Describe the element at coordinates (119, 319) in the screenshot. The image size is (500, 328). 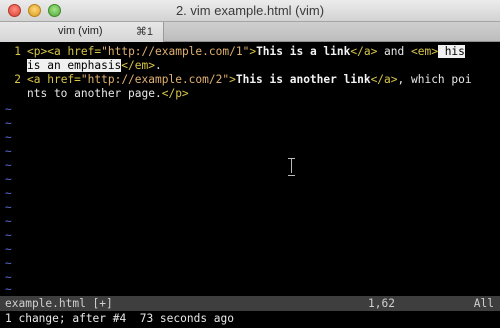
I see `vim-command-line: 1 change; after #4 73 seconds ago` at that location.